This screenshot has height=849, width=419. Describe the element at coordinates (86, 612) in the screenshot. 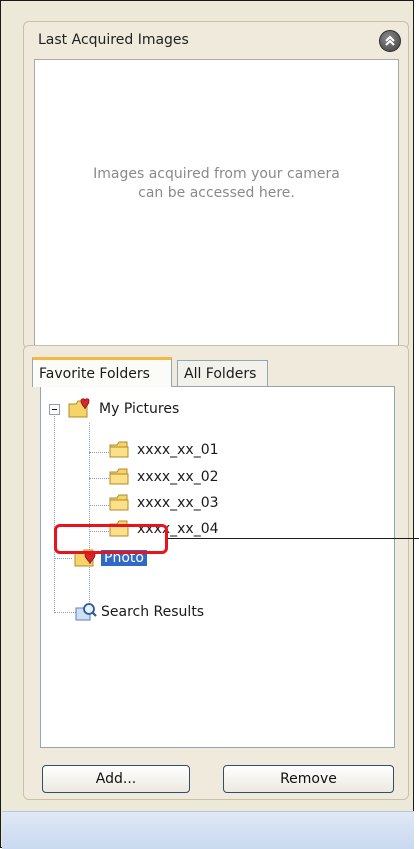

I see `search-results-icon` at that location.